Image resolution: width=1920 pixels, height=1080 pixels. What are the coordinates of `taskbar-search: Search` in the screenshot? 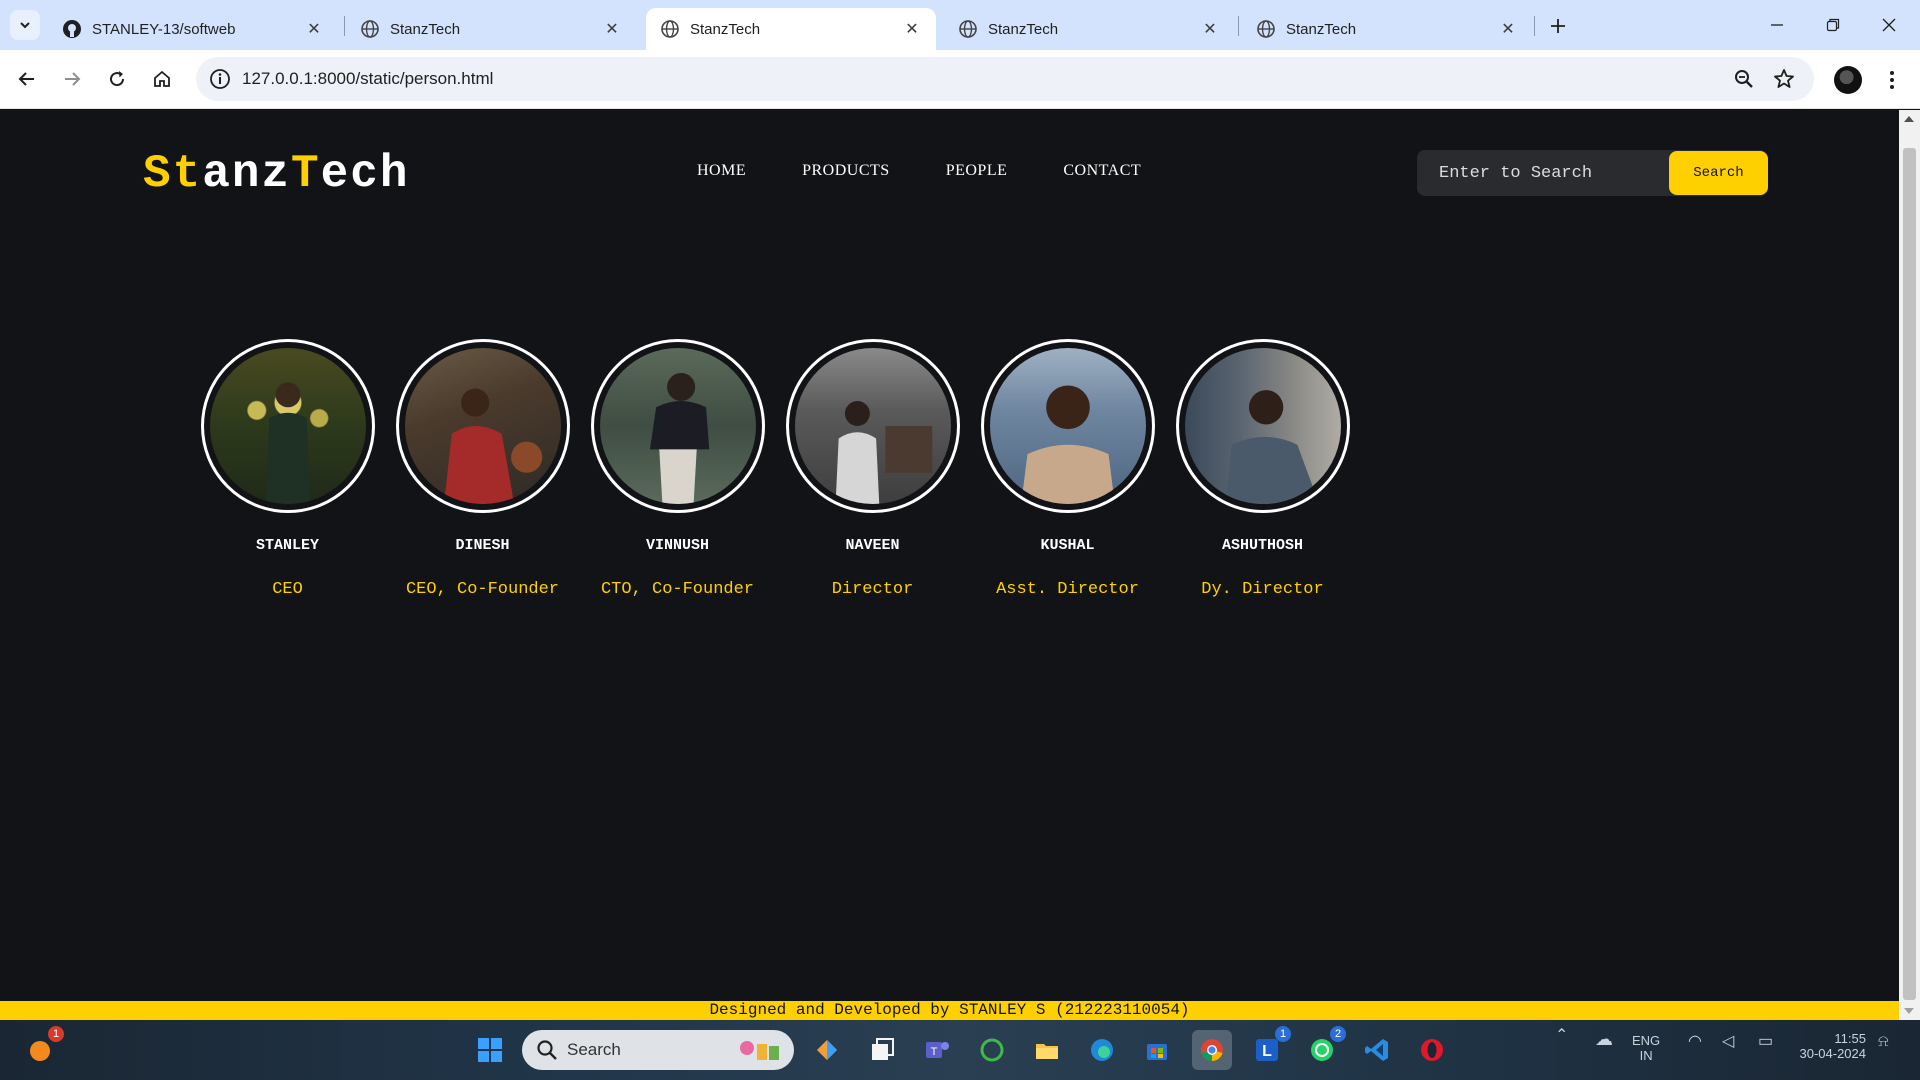 It's located at (658, 1050).